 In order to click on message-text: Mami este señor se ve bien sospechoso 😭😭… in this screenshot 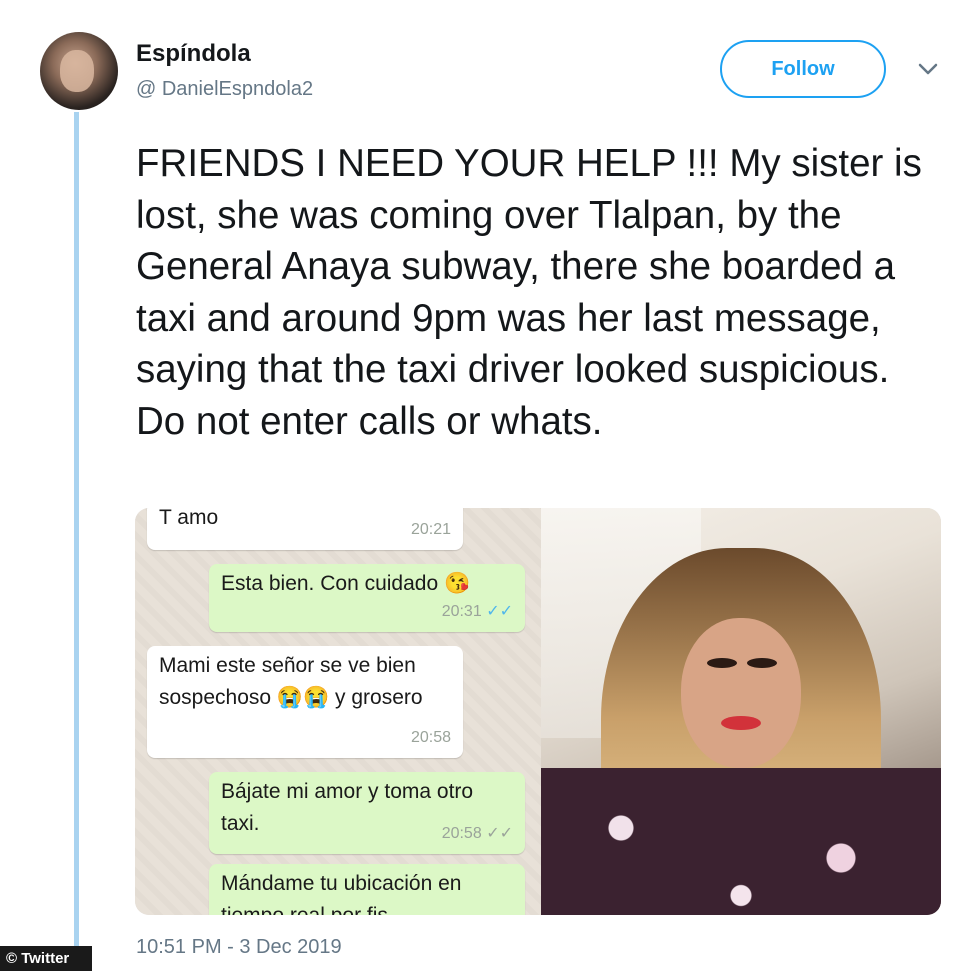, I will do `click(291, 681)`.